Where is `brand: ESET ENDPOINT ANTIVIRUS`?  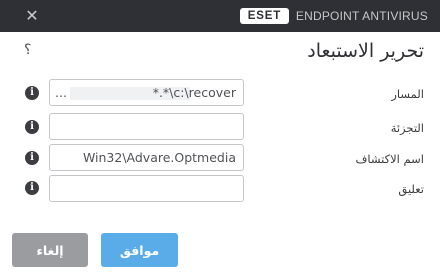
brand: ESET ENDPOINT ANTIVIRUS is located at coordinates (333, 16).